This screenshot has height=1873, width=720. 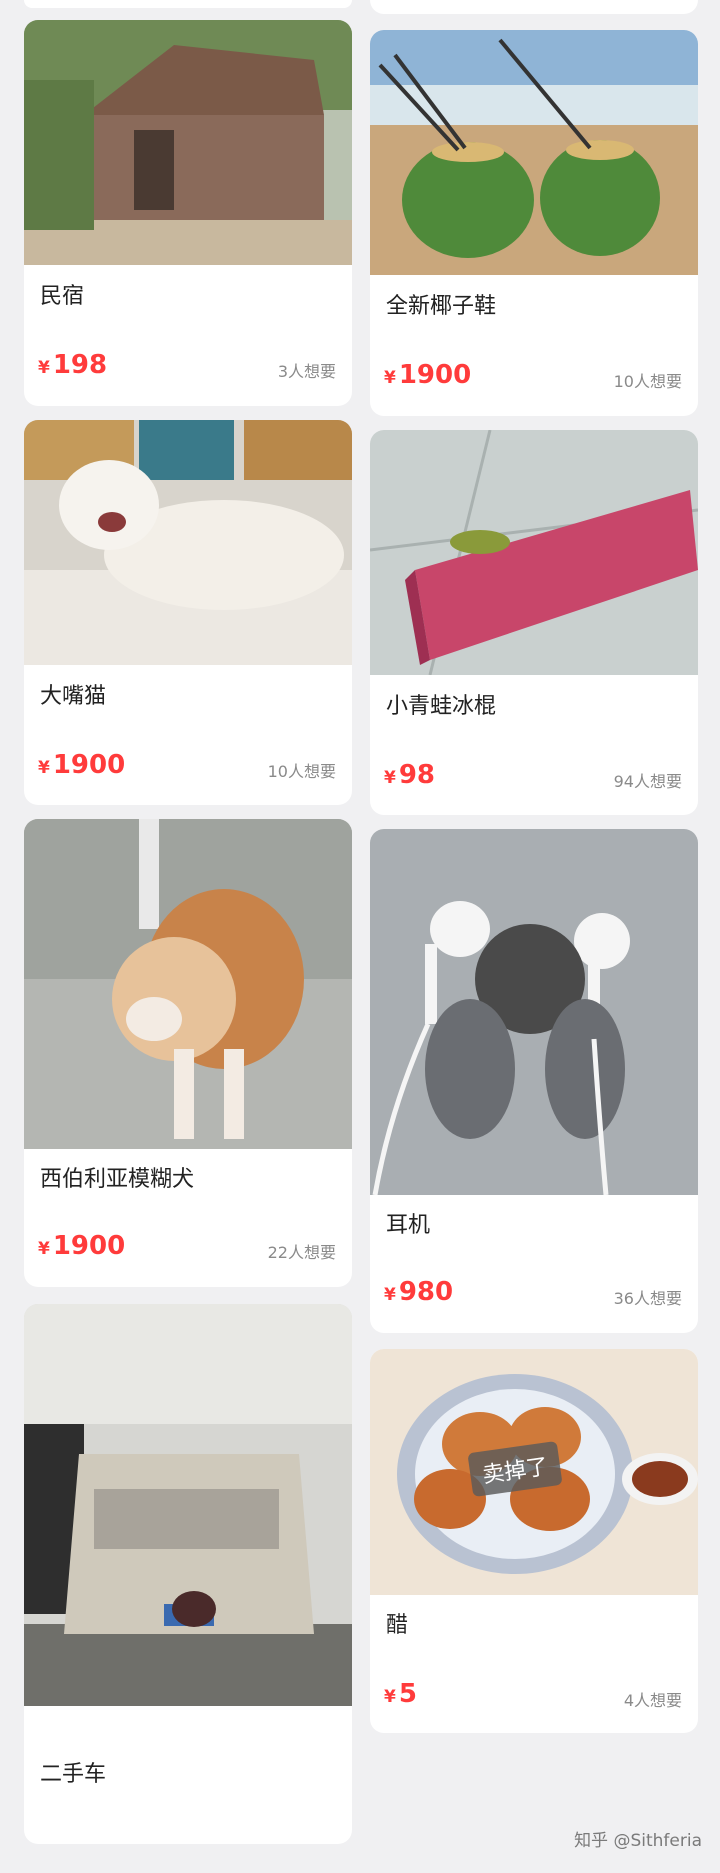 I want to click on listing-wants-count: 36人想要, so click(x=647, y=1298).